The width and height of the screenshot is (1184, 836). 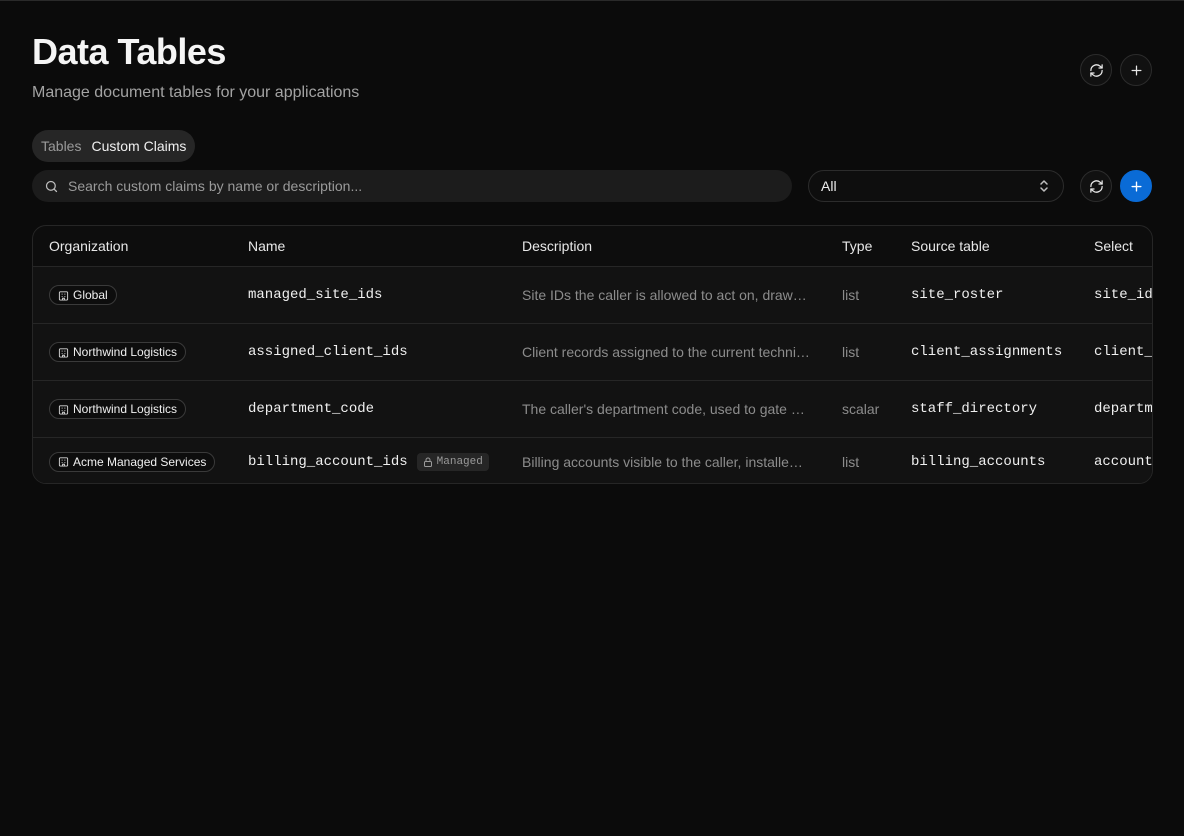 I want to click on managed-badge: Managed, so click(x=452, y=461).